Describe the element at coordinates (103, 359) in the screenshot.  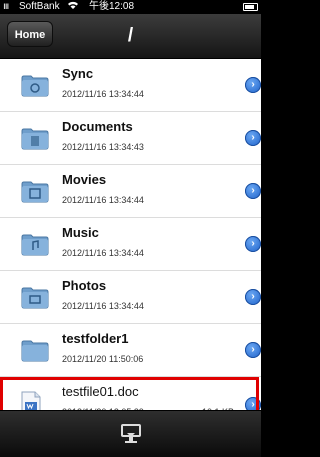
I see `item-date: 2012/11/20 11:50:06` at that location.